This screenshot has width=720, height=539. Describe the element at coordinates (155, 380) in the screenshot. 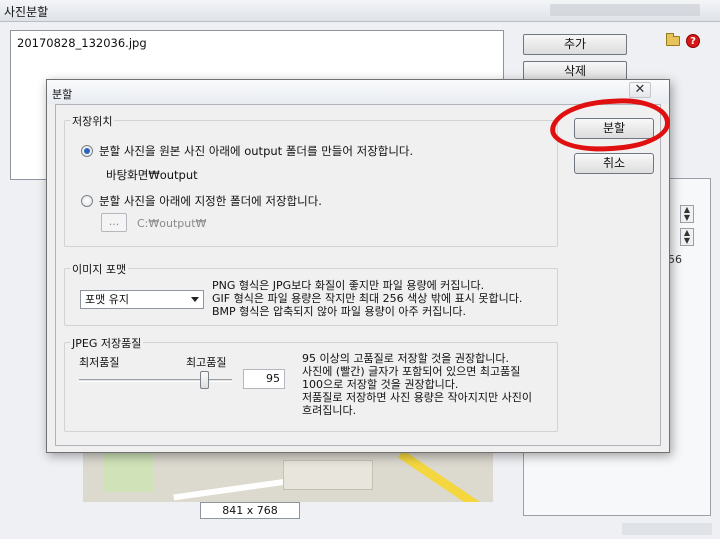

I see `quality-slider-track` at that location.